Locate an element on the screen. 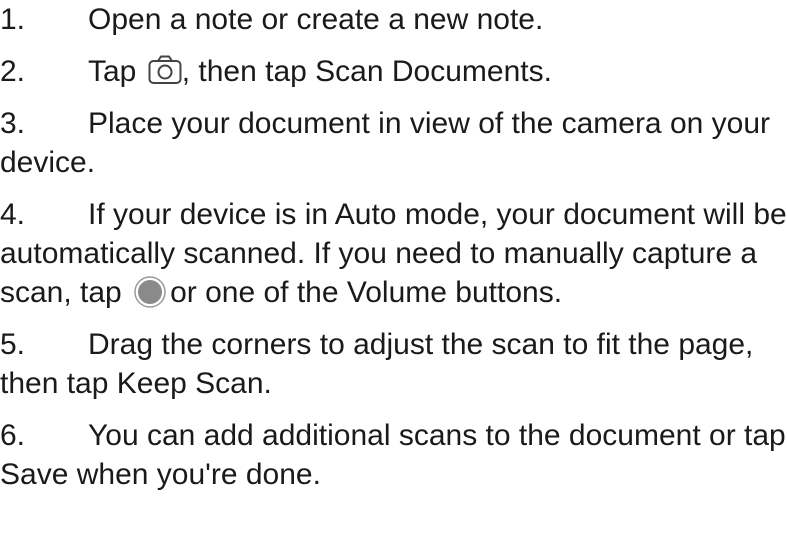  step-number: 6. is located at coordinates (13, 435).